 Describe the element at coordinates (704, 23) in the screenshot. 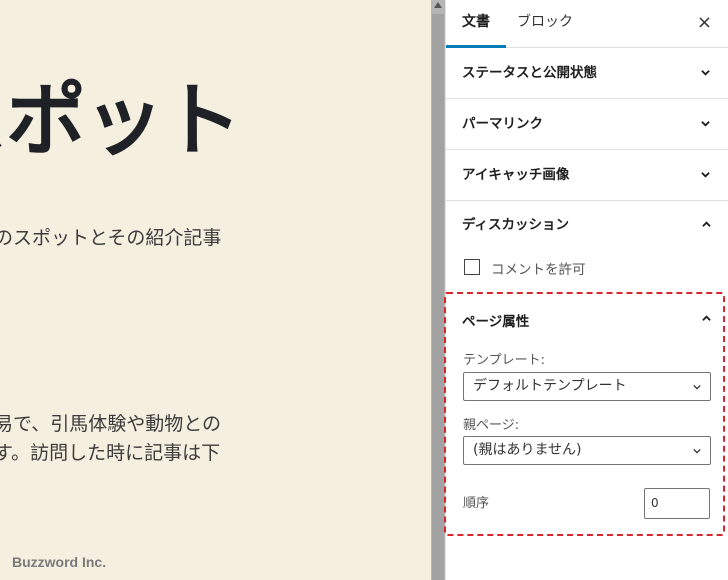

I see `close-icon: ×` at that location.